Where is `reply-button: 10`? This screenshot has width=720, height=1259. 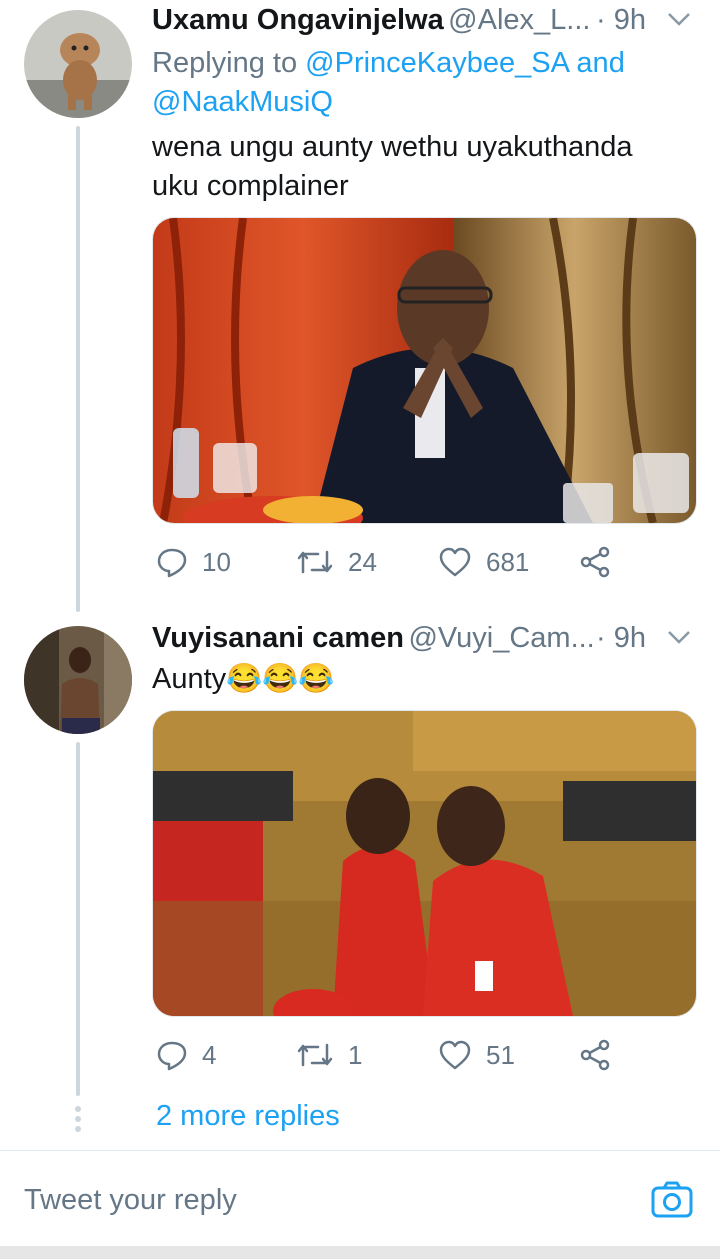
reply-button: 10 is located at coordinates (193, 562).